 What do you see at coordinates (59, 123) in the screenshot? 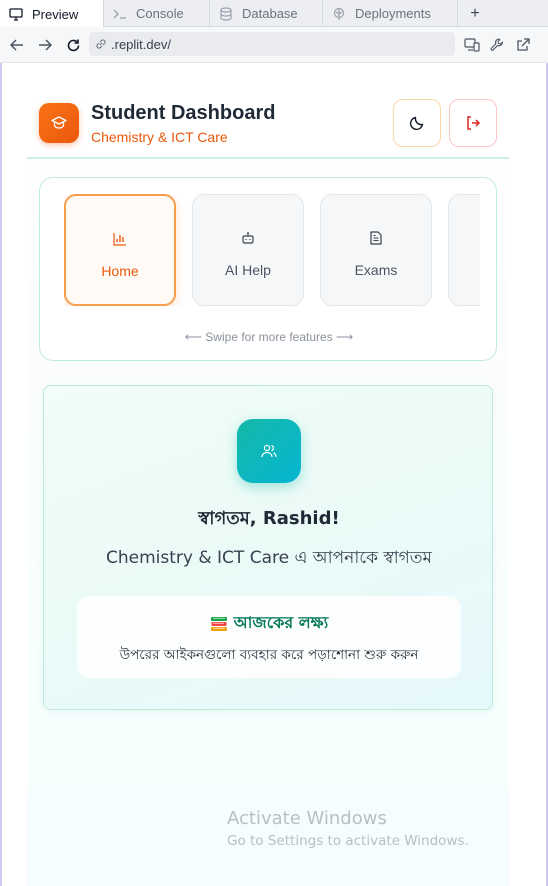
I see `graduation-cap-icon` at bounding box center [59, 123].